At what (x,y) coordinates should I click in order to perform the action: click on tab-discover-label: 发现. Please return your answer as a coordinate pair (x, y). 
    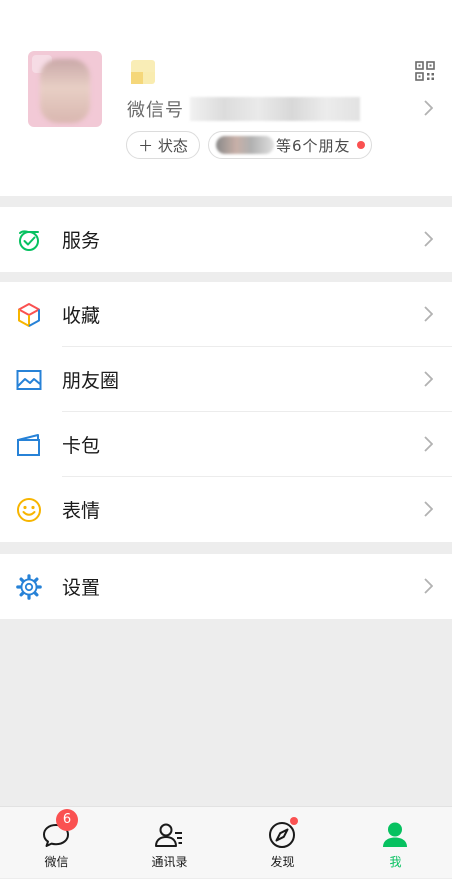
    Looking at the image, I should click on (282, 862).